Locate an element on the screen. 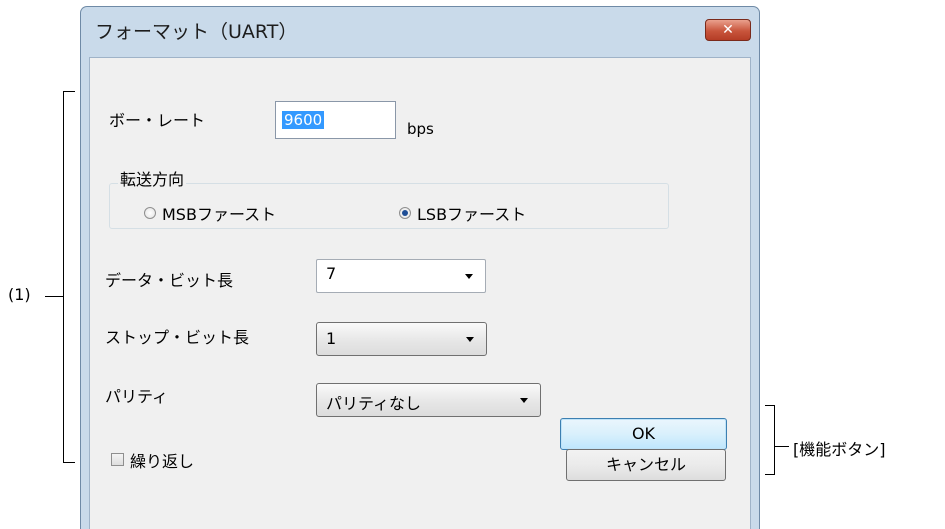 This screenshot has width=945, height=529. title-bar: フォーマット（UART） ✕ is located at coordinates (420, 32).